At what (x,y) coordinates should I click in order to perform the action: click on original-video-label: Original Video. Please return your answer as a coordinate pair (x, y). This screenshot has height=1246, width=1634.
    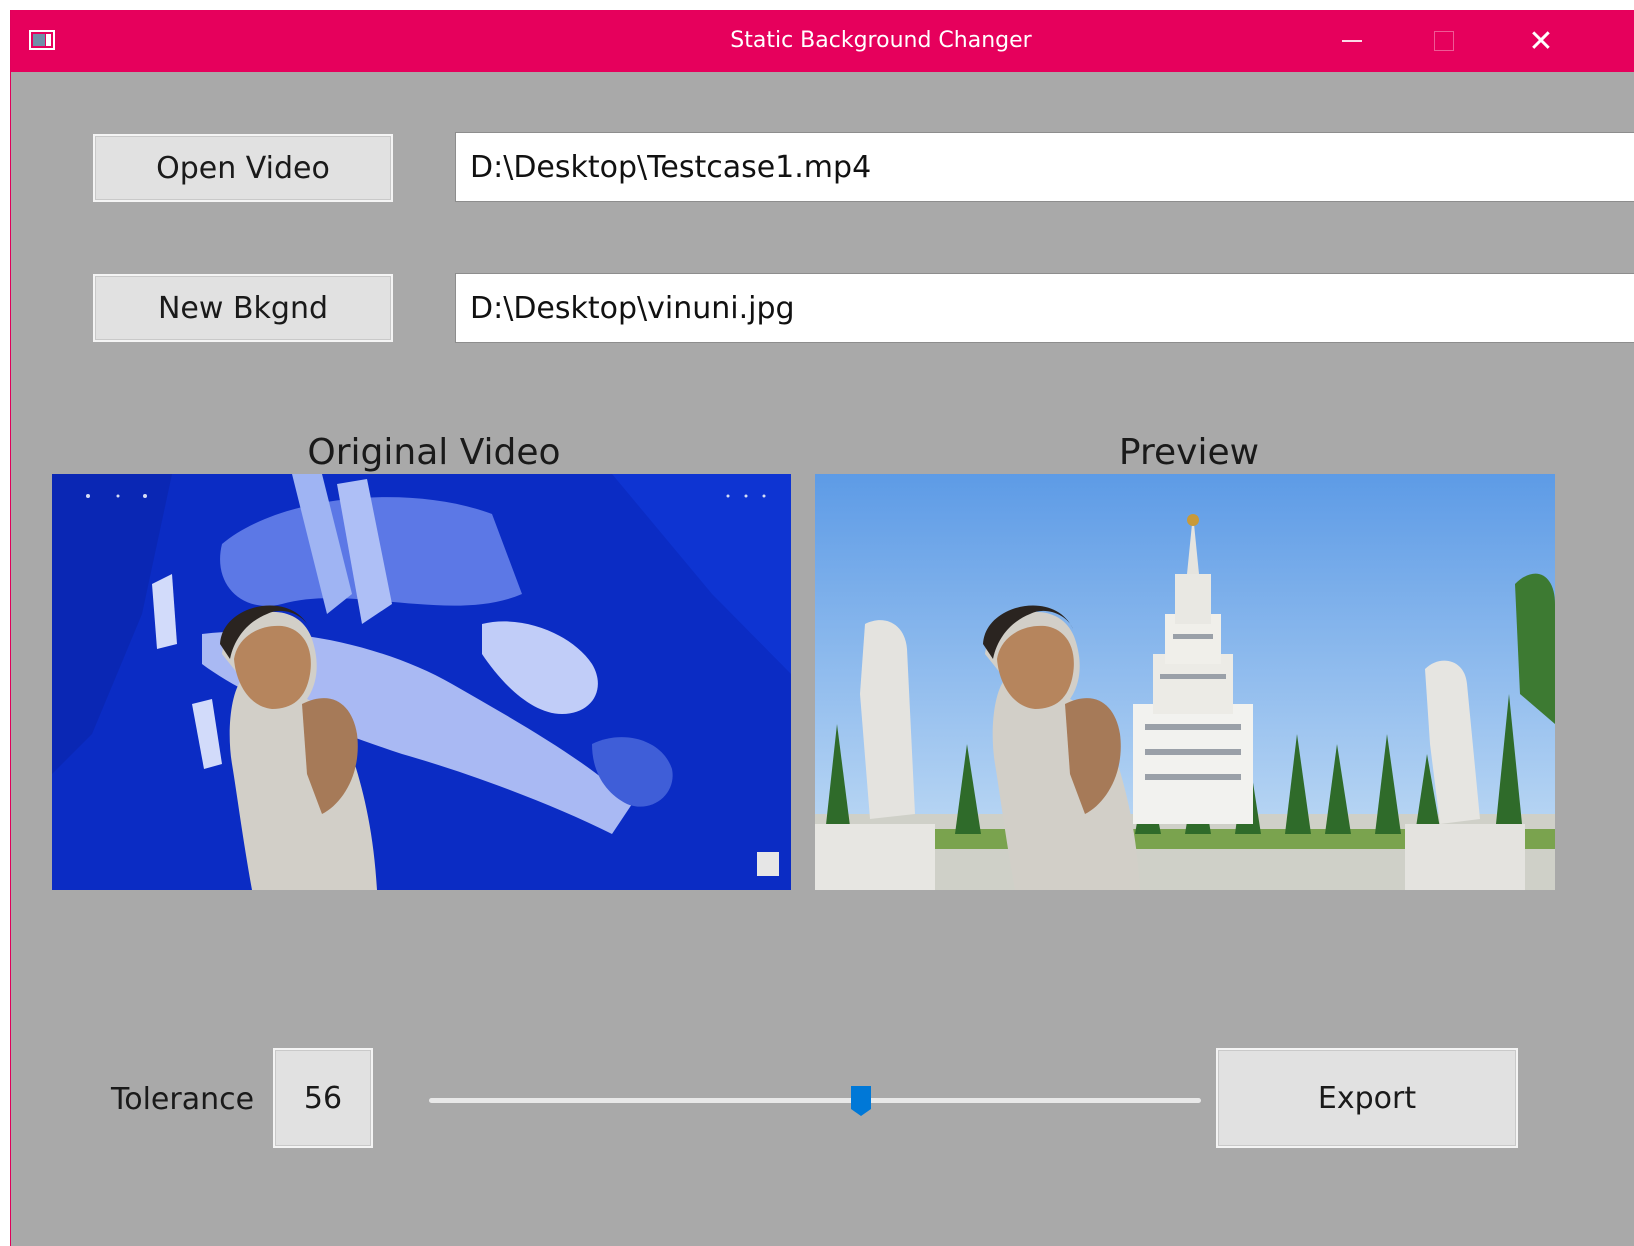
    Looking at the image, I should click on (434, 452).